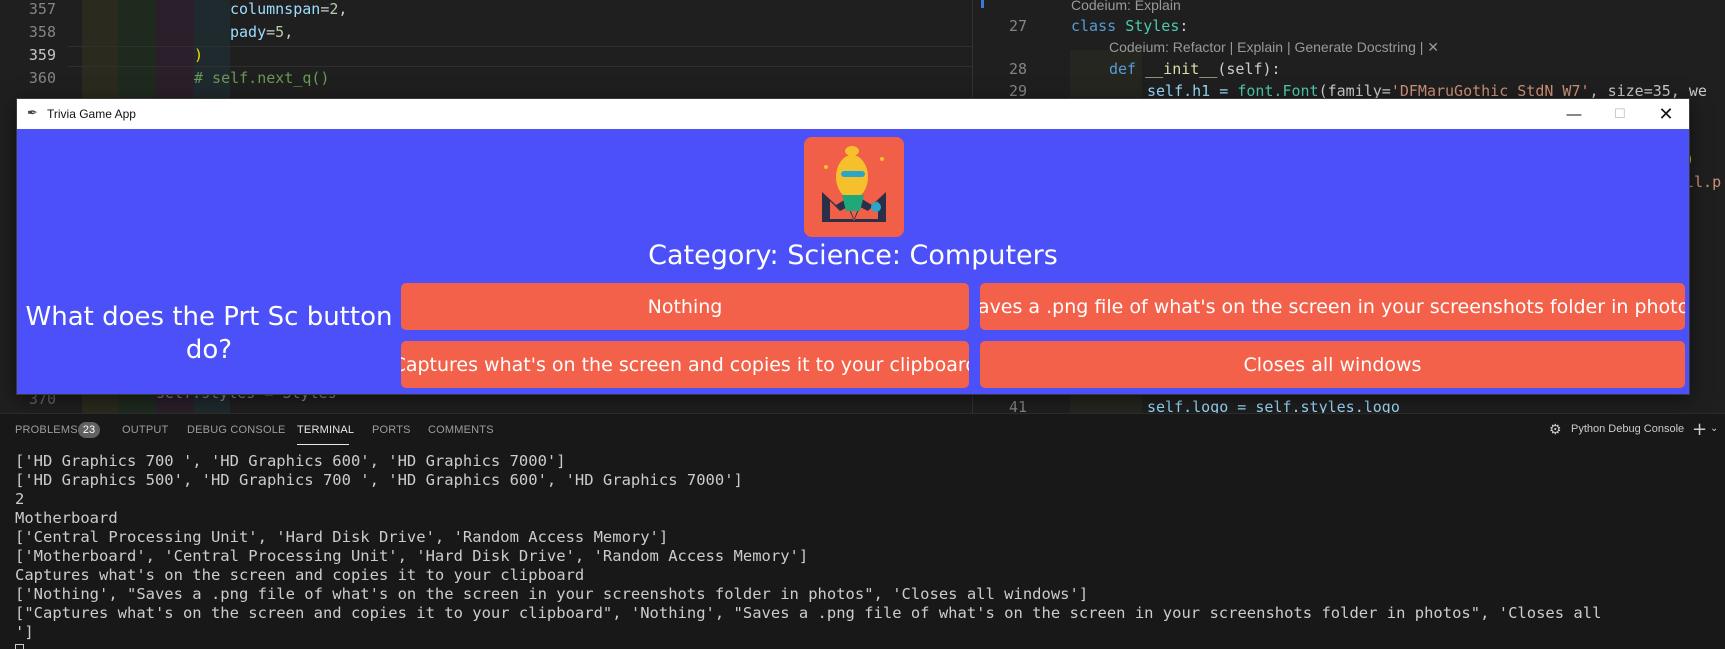 Image resolution: width=1725 pixels, height=649 pixels. What do you see at coordinates (461, 430) in the screenshot?
I see `tab-comments: COMMENTS` at bounding box center [461, 430].